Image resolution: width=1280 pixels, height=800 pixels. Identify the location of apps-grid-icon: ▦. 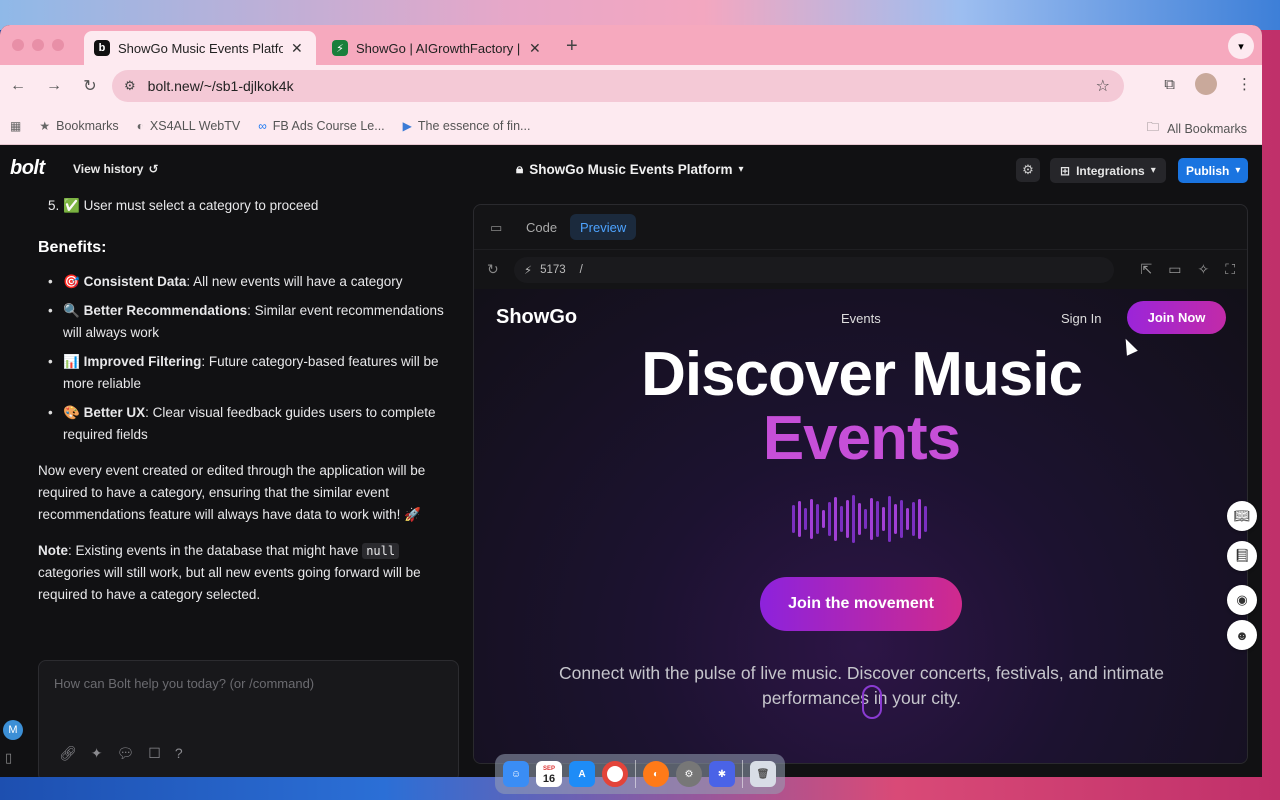
(15, 126).